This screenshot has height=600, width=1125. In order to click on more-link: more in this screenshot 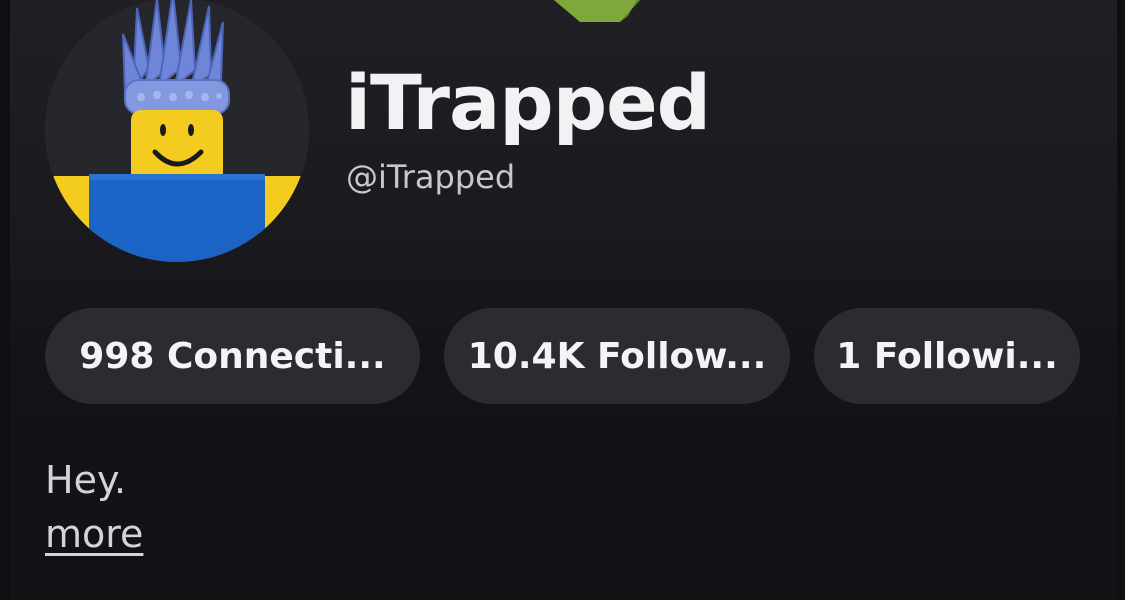, I will do `click(94, 534)`.